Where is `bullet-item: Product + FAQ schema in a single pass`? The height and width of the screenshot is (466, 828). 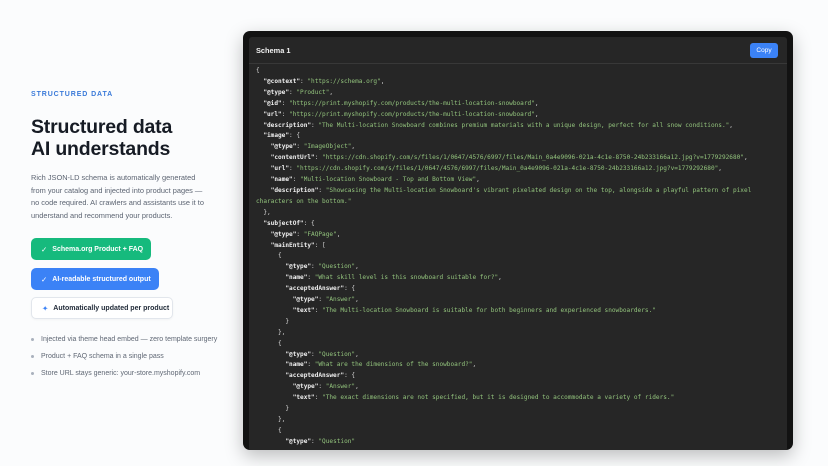
bullet-item: Product + FAQ schema in a single pass is located at coordinates (126, 356).